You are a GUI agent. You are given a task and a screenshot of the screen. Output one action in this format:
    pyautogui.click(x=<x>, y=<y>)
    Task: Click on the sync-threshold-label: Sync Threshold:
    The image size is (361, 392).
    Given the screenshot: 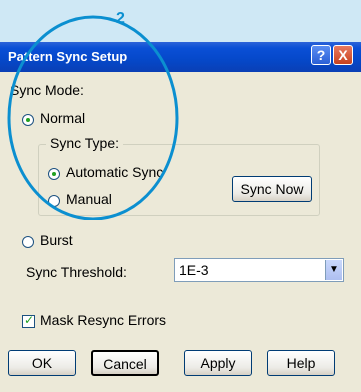 What is the action you would take?
    pyautogui.click(x=76, y=272)
    